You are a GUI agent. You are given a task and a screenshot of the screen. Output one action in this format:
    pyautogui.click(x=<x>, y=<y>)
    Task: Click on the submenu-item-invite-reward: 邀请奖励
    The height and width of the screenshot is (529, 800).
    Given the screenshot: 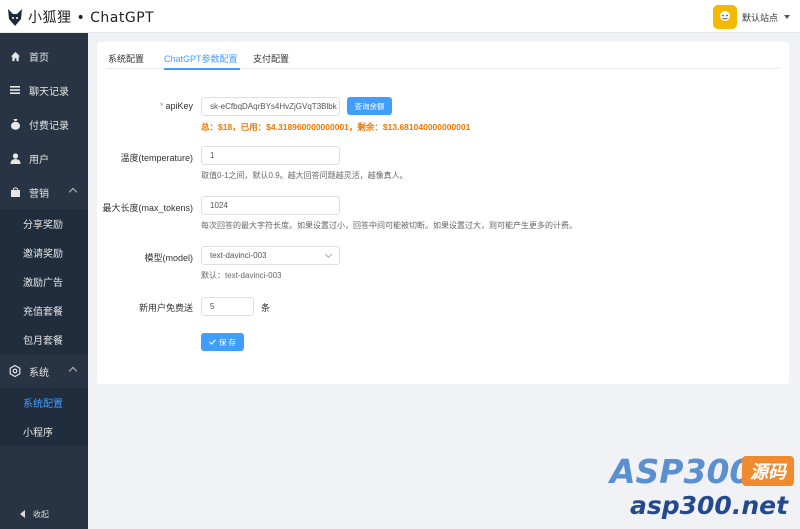 What is the action you would take?
    pyautogui.click(x=44, y=252)
    